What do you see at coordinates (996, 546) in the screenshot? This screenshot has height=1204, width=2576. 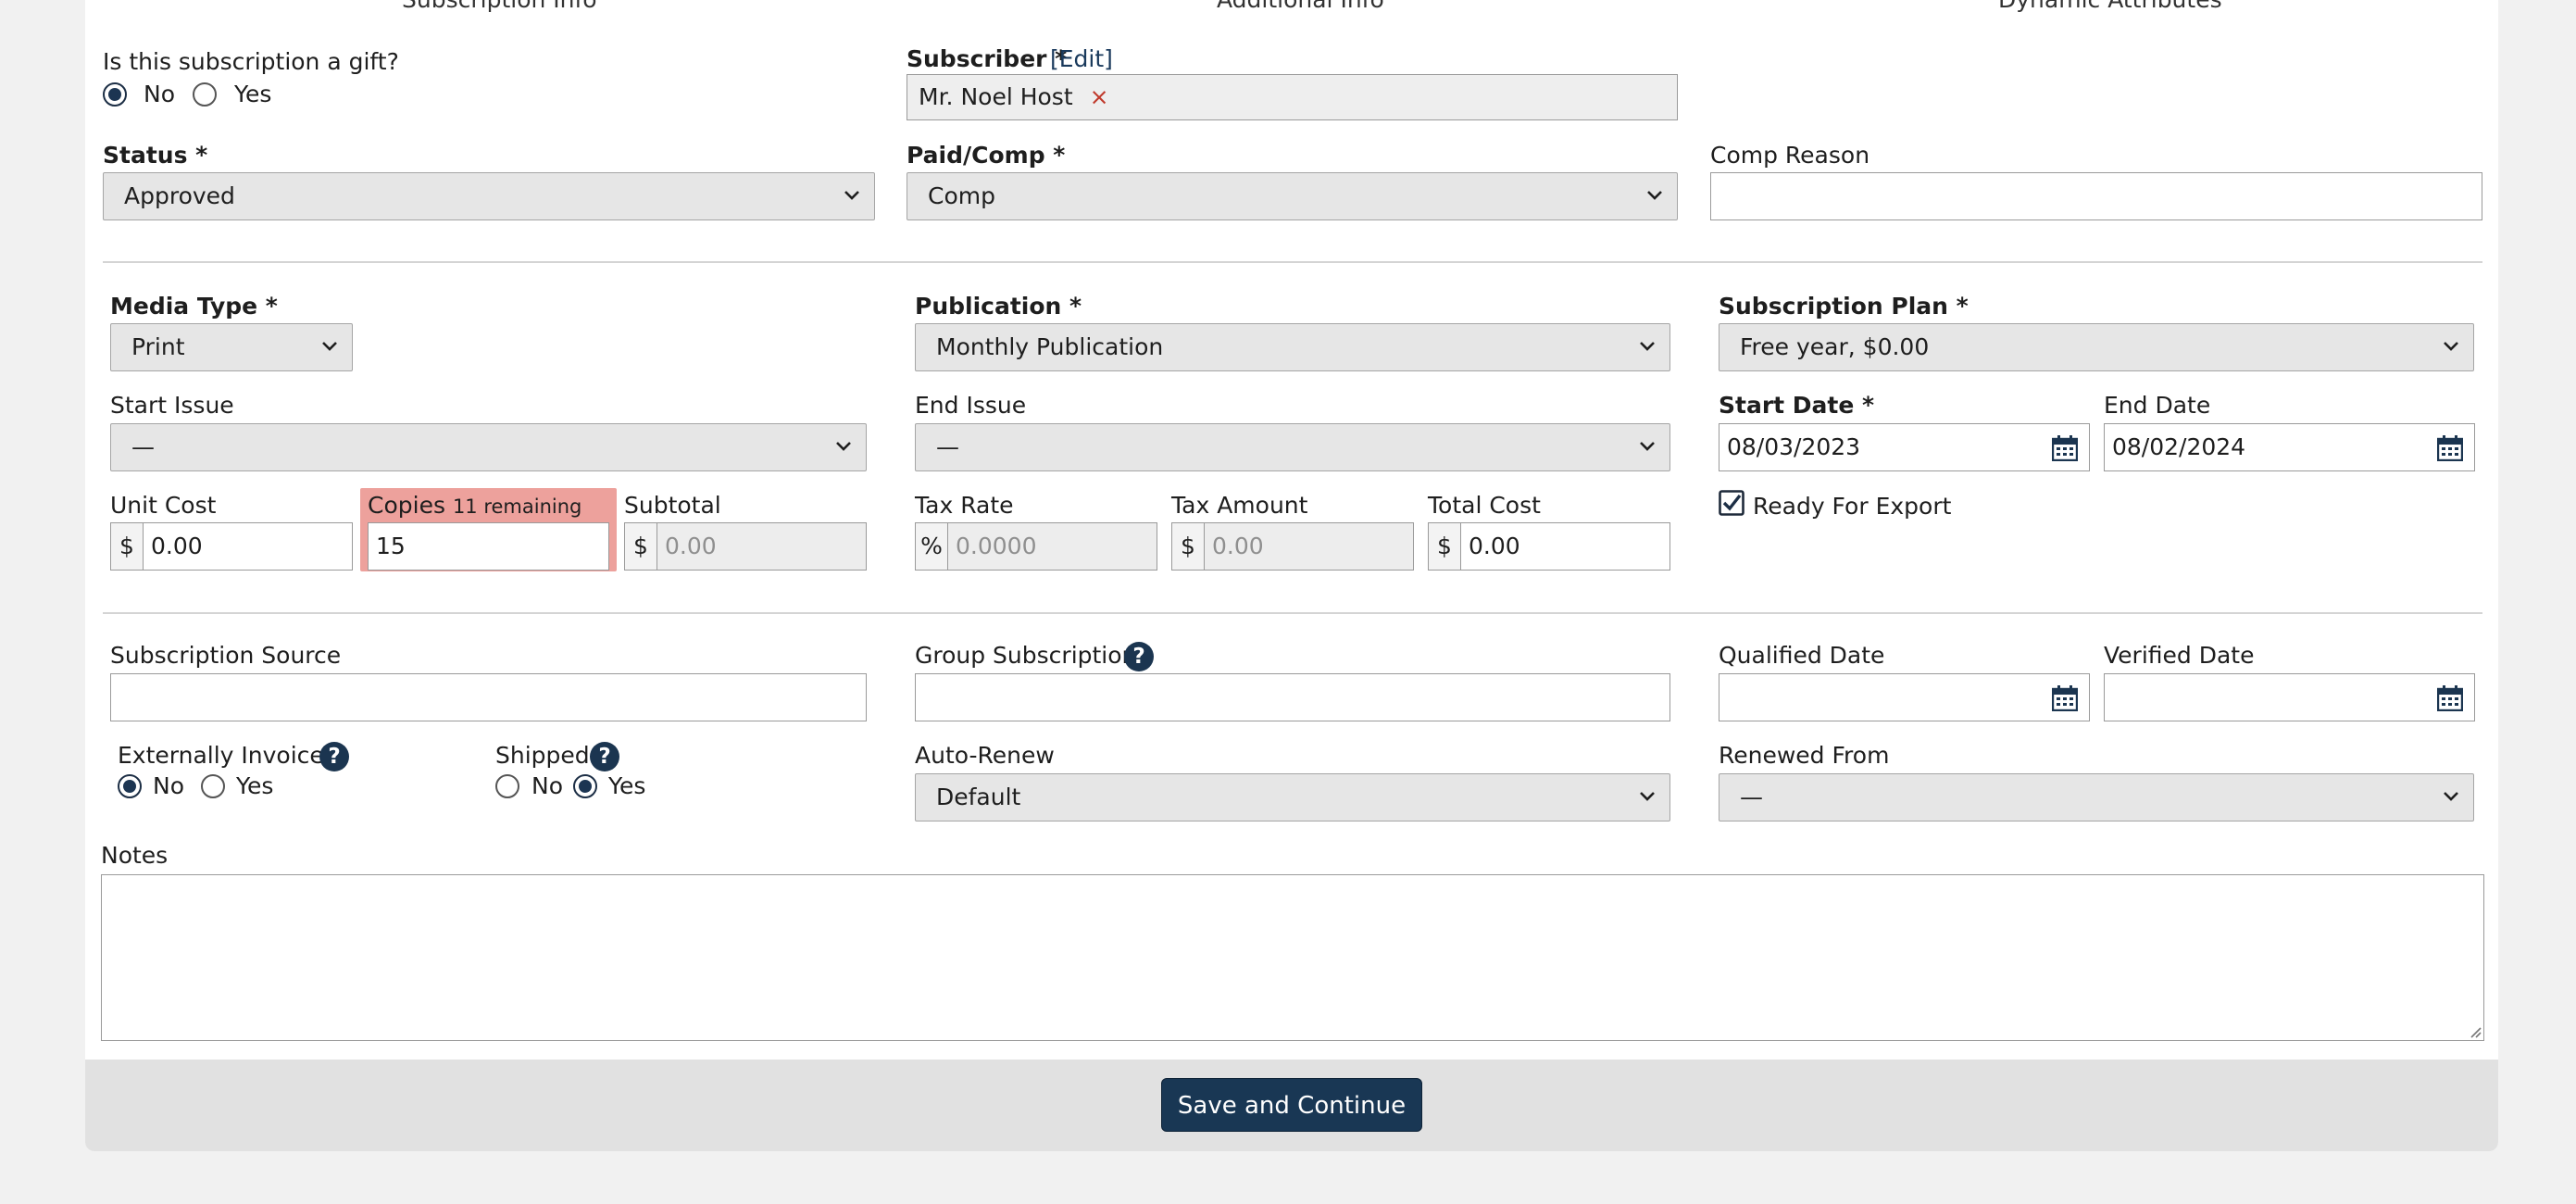 I see `tax-rate-value: 0.0000` at bounding box center [996, 546].